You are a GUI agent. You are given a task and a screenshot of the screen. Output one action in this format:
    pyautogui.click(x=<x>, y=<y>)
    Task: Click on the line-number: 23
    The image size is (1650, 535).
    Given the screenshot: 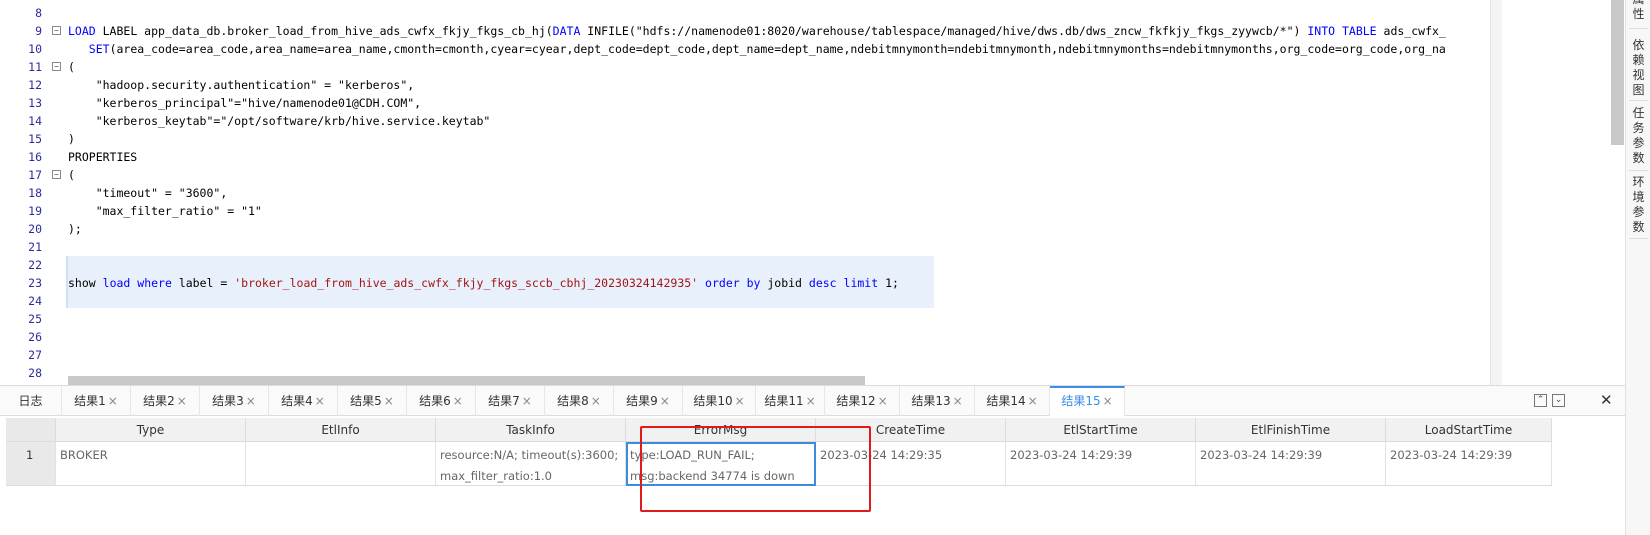 What is the action you would take?
    pyautogui.click(x=35, y=283)
    